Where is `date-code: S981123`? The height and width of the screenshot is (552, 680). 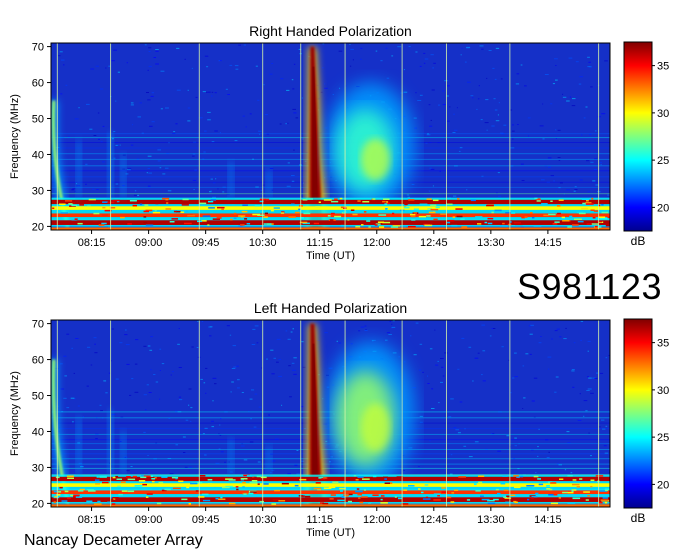 date-code: S981123 is located at coordinates (589, 286).